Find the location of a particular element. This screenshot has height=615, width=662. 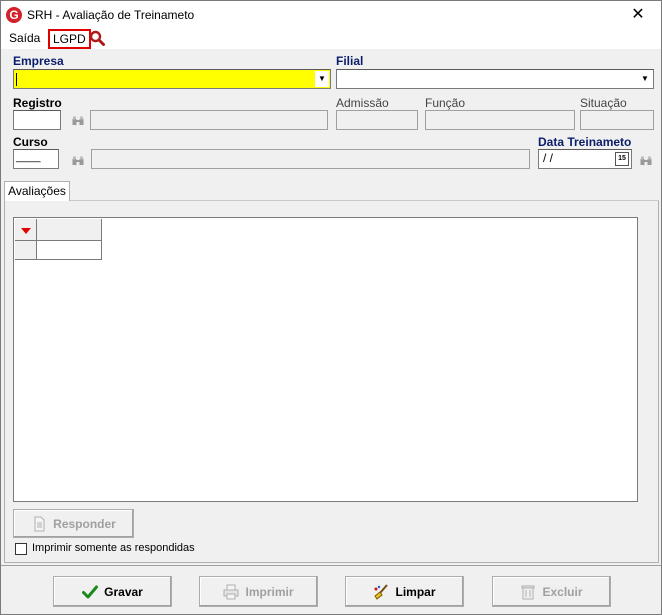

filial-label: Filial is located at coordinates (350, 61).